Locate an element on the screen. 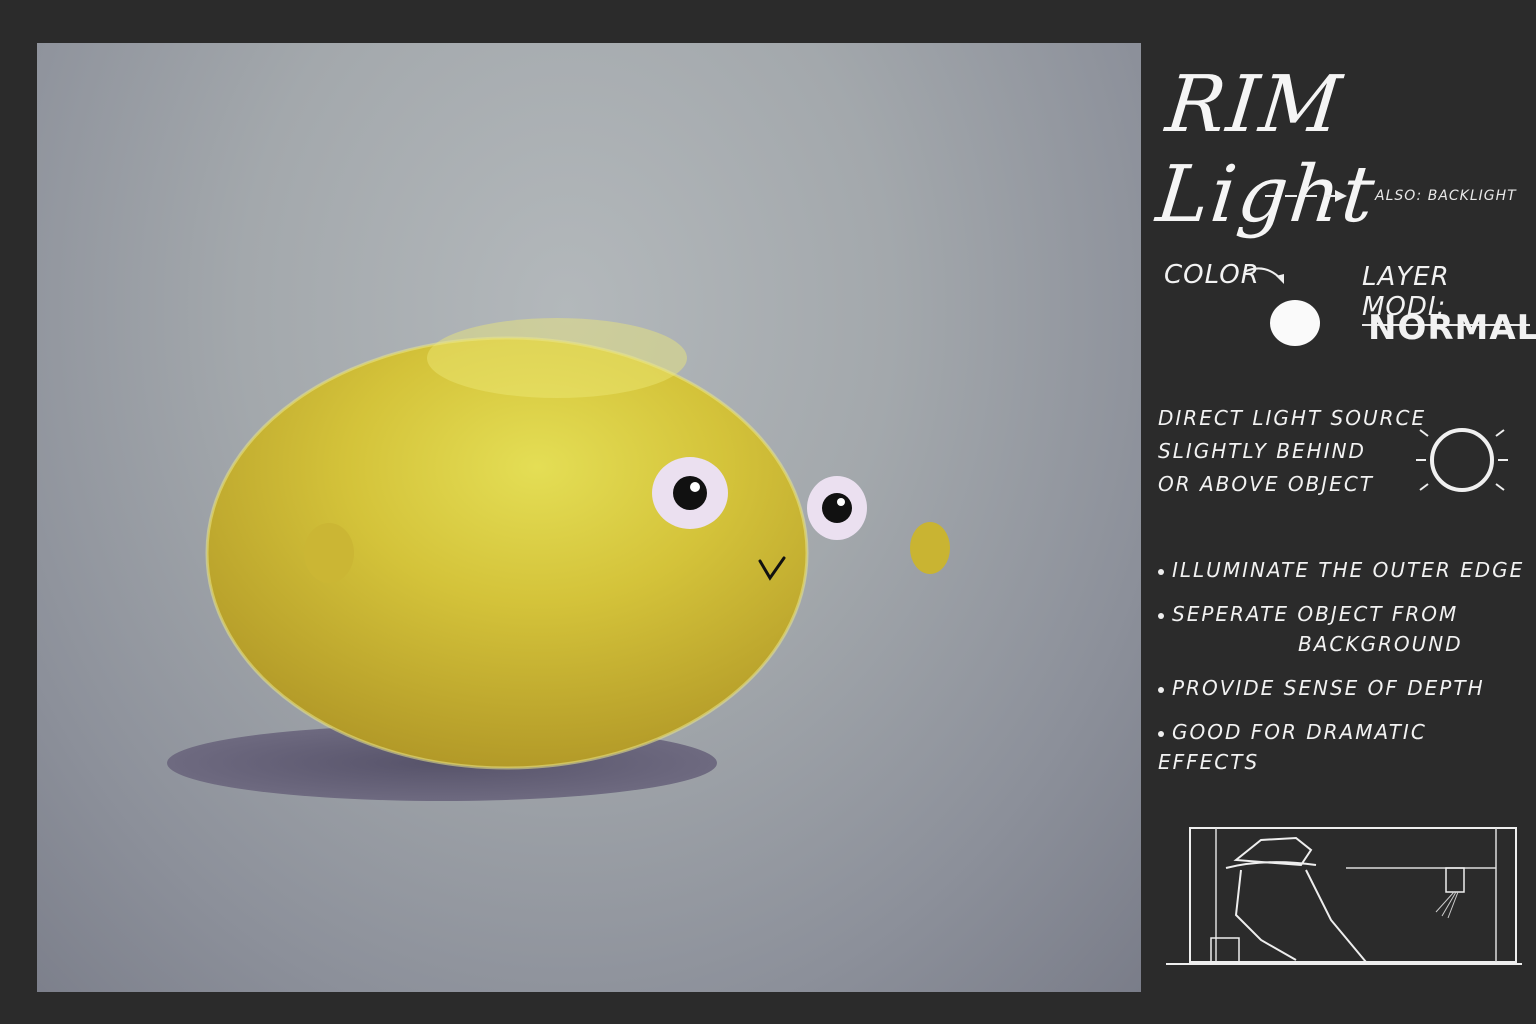 This screenshot has width=1536, height=1024. layer-mode-value: NORMAL is located at coordinates (1452, 328).